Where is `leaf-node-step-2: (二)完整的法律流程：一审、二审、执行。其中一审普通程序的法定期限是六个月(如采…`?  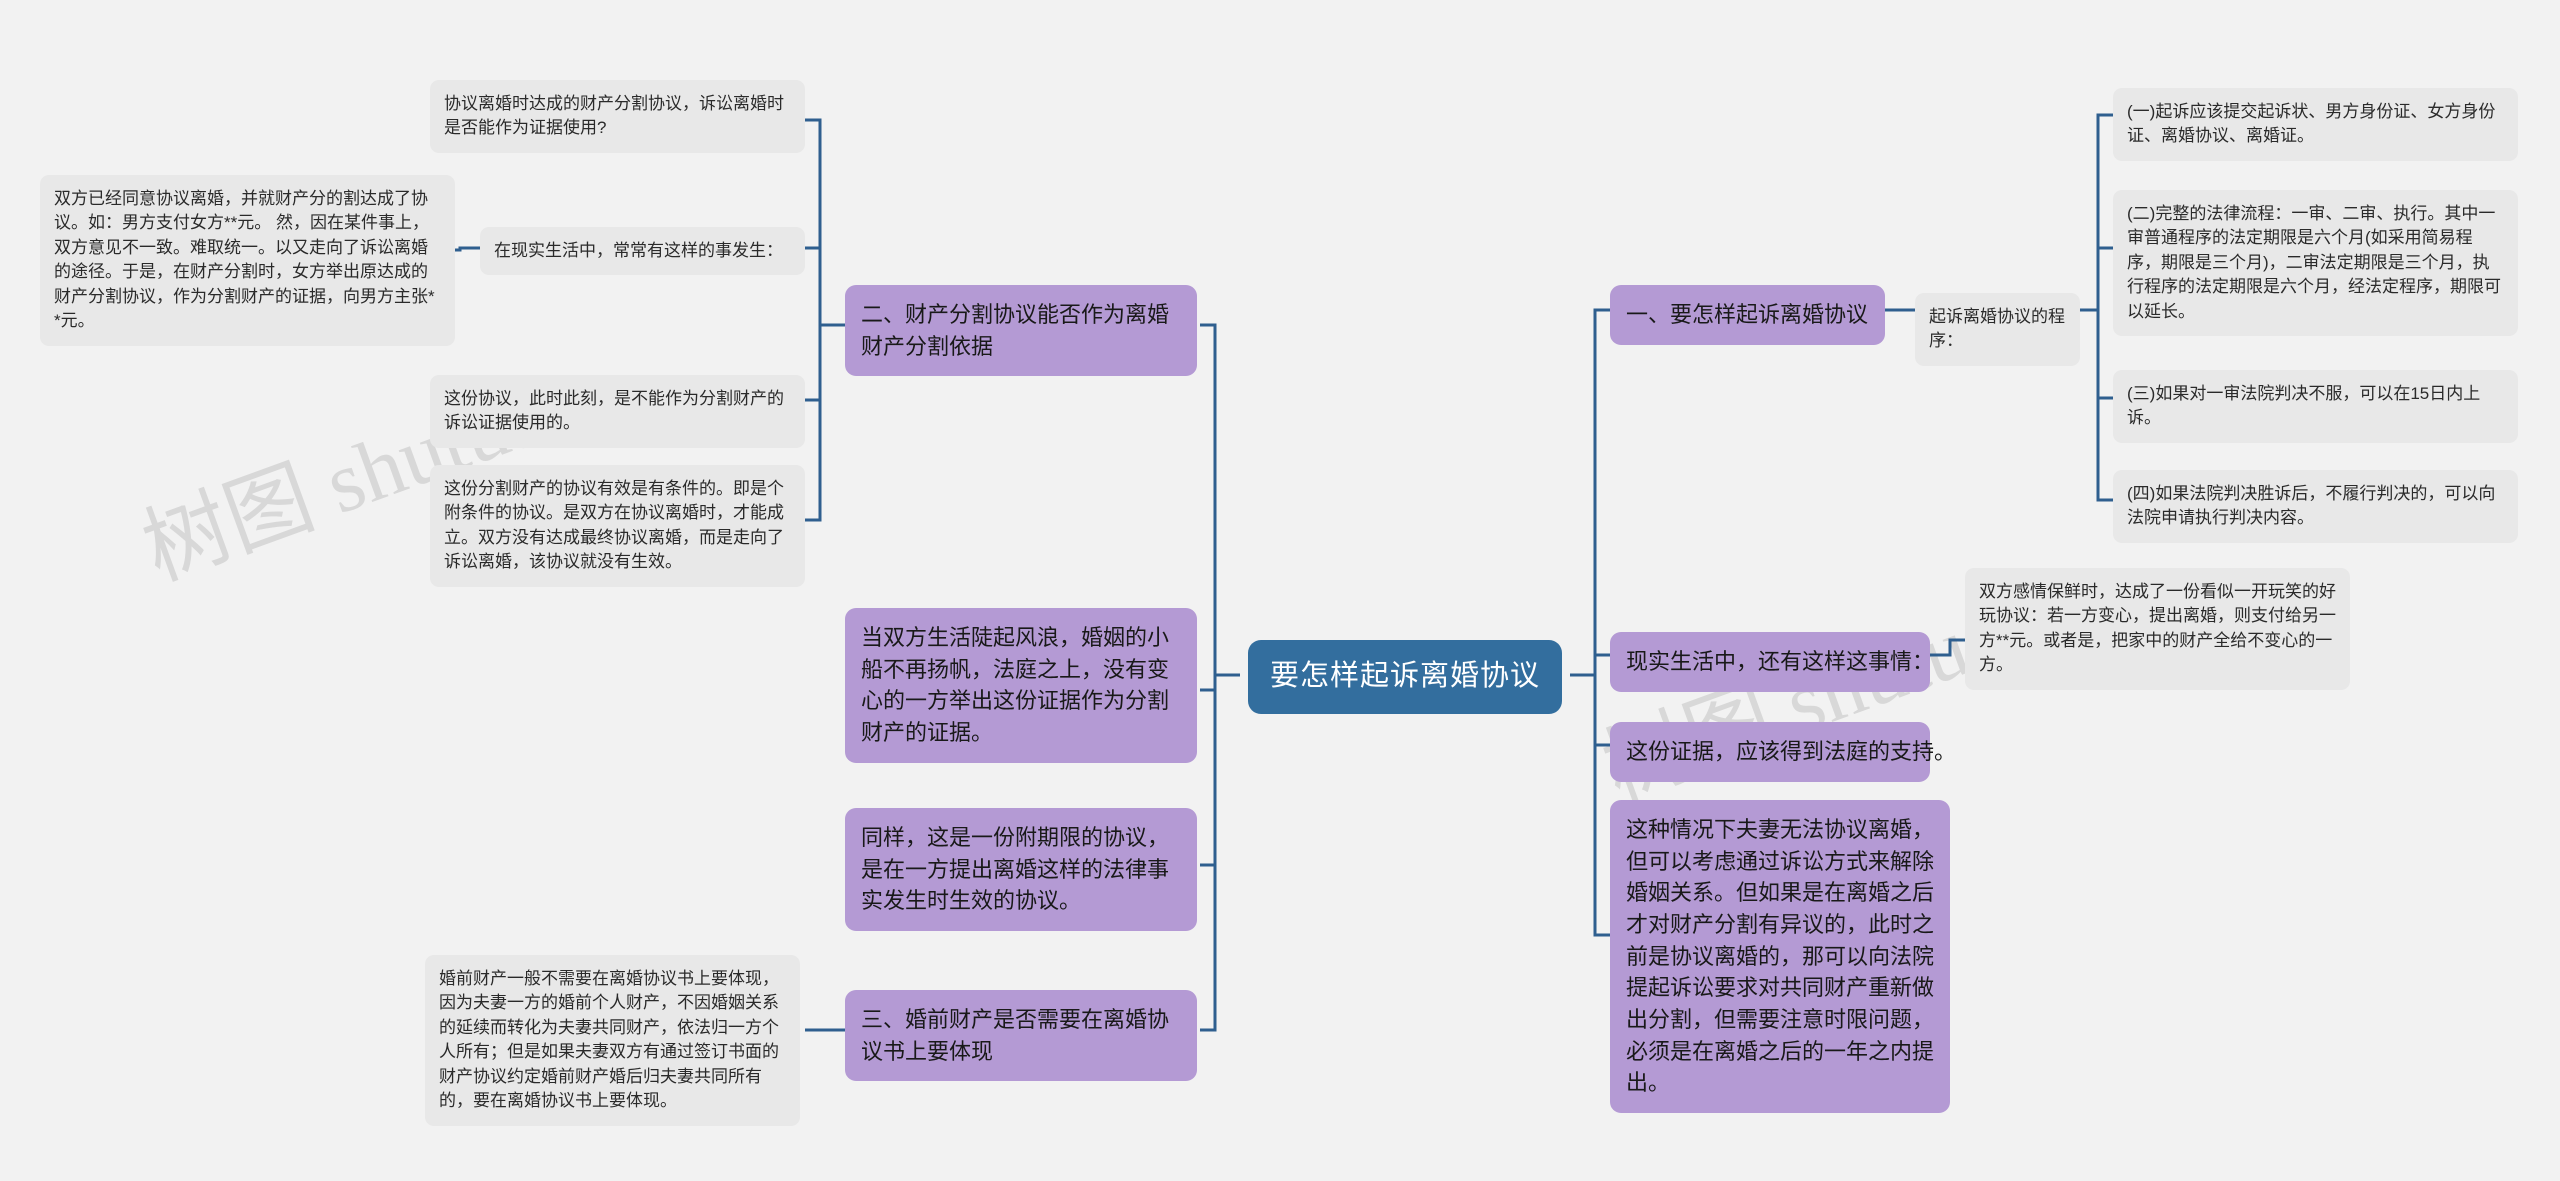
leaf-node-step-2: (二)完整的法律流程：一审、二审、执行。其中一审普通程序的法定期限是六个月(如采… is located at coordinates (2315, 263).